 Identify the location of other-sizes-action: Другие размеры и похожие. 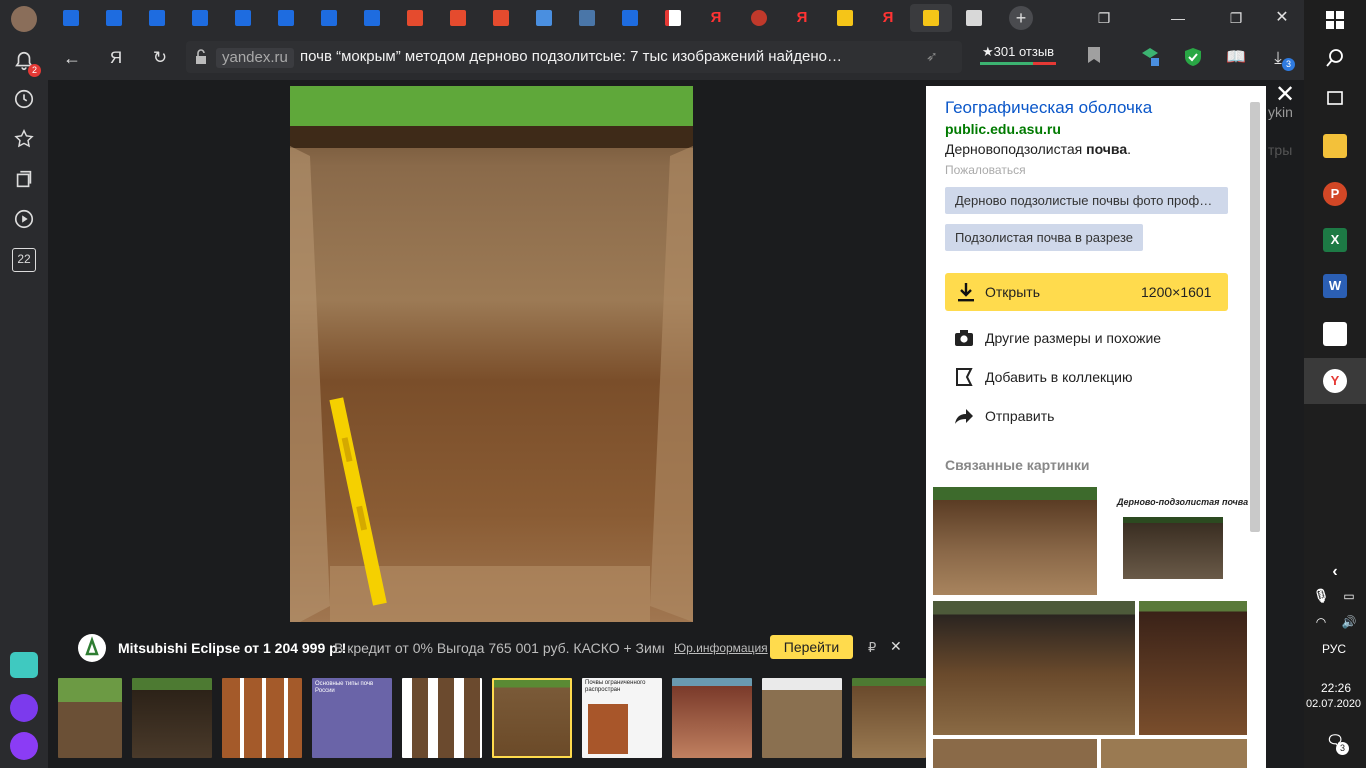
(1084, 338).